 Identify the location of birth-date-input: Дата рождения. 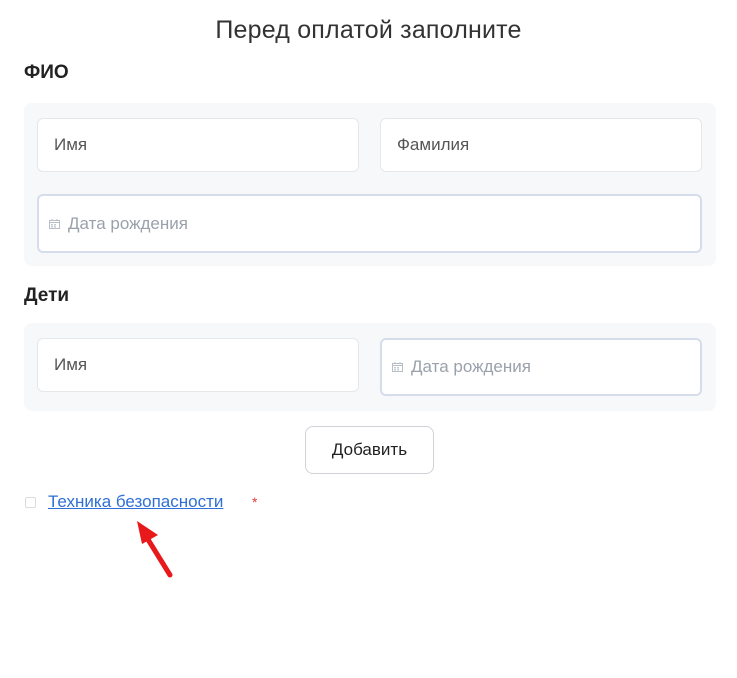
(369, 223).